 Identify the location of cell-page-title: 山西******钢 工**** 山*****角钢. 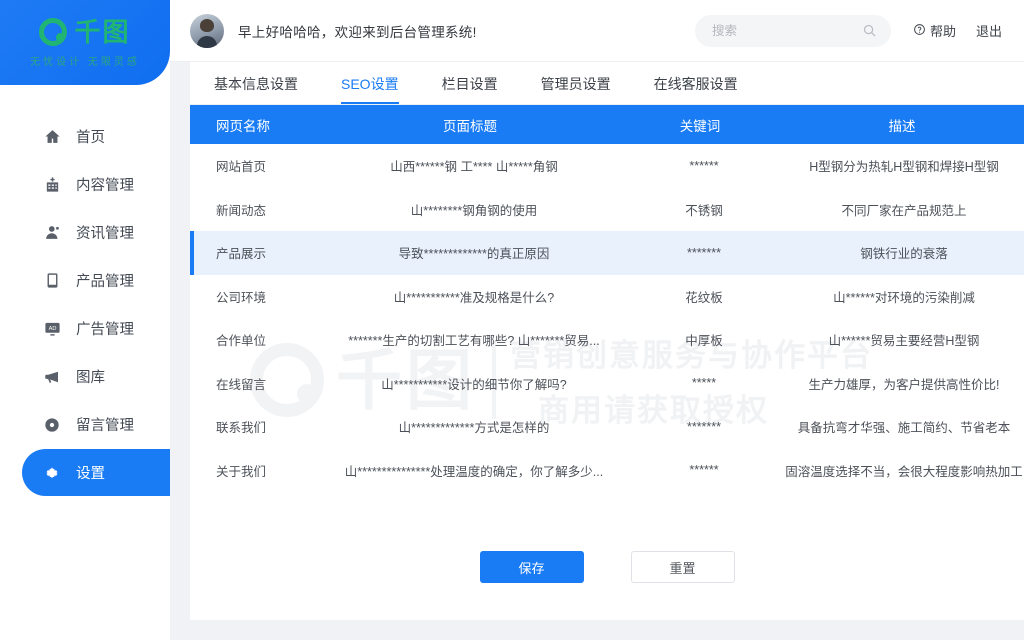
(474, 167).